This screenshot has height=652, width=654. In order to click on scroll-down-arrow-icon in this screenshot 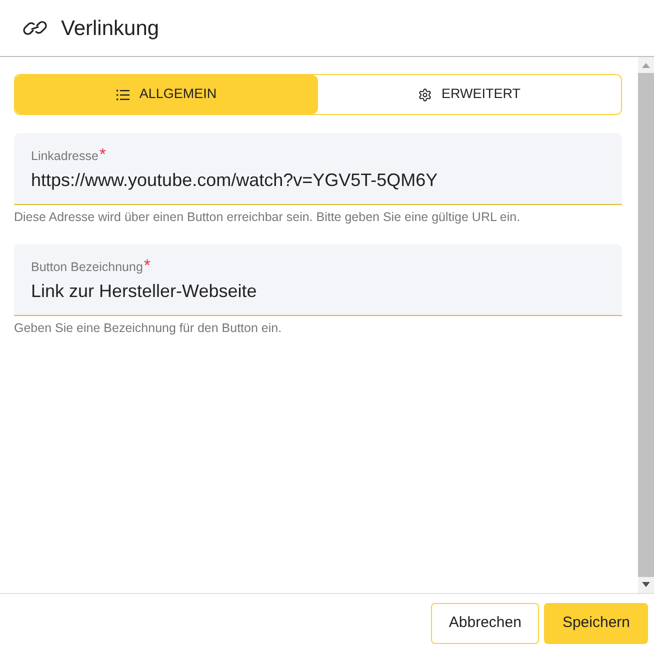, I will do `click(646, 584)`.